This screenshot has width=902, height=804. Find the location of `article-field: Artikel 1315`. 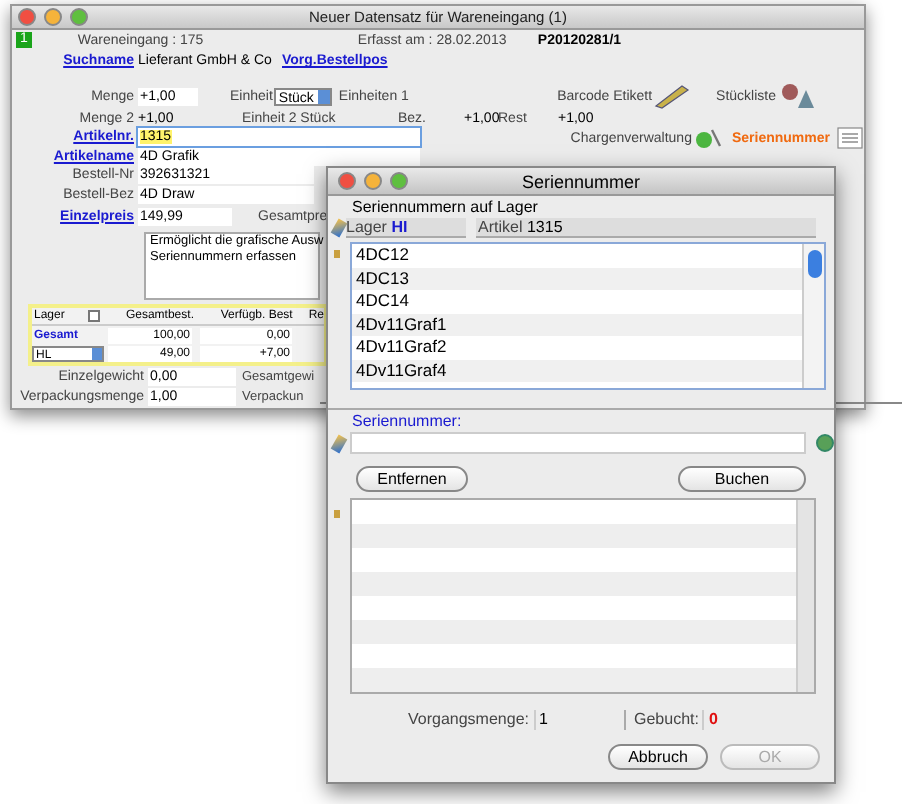

article-field: Artikel 1315 is located at coordinates (646, 228).